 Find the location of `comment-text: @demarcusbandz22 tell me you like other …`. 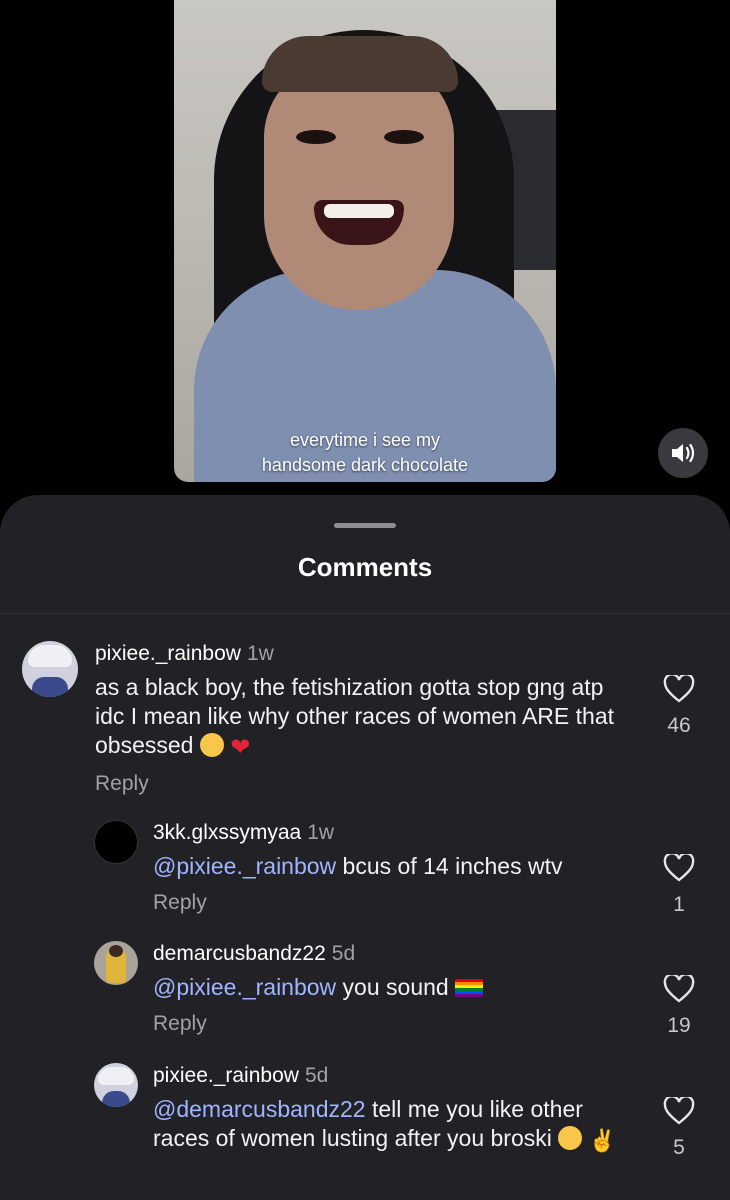

comment-text: @demarcusbandz22 tell me you like other … is located at coordinates (388, 1125).